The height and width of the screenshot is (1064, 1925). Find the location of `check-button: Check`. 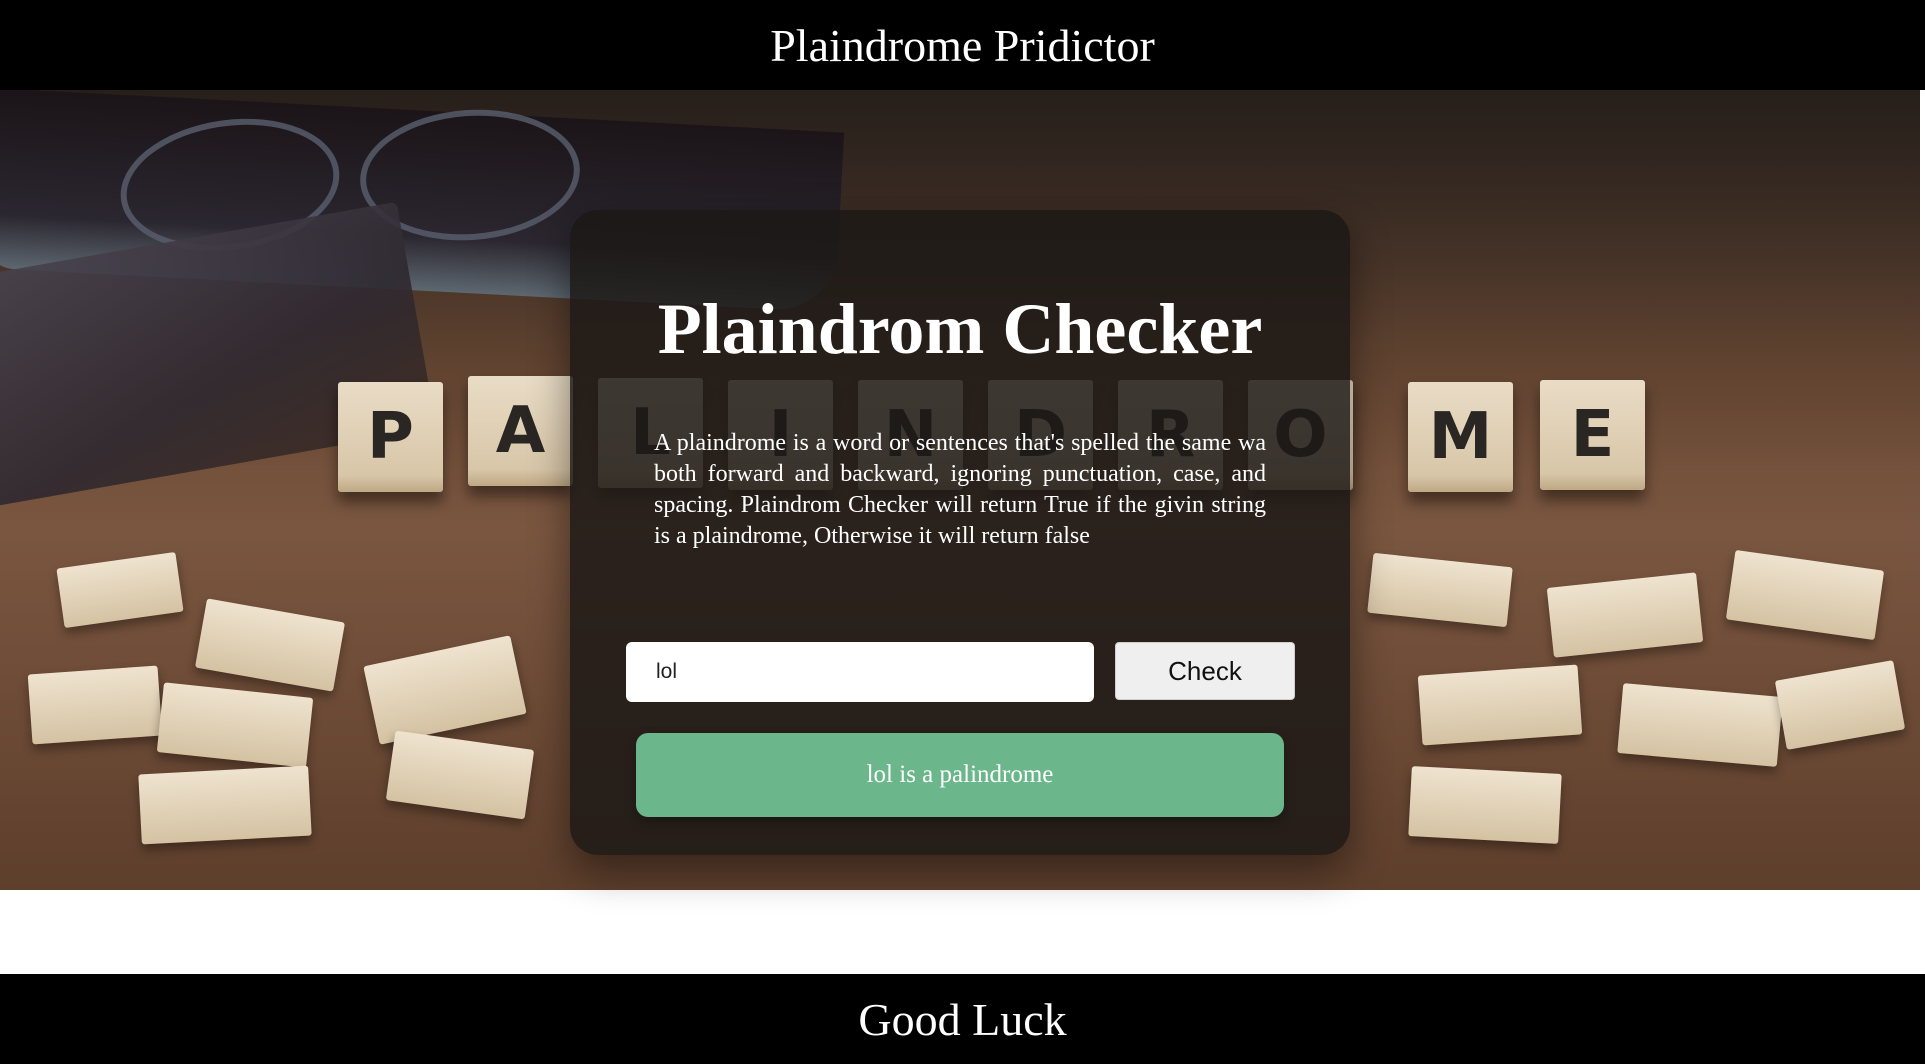

check-button: Check is located at coordinates (1205, 671).